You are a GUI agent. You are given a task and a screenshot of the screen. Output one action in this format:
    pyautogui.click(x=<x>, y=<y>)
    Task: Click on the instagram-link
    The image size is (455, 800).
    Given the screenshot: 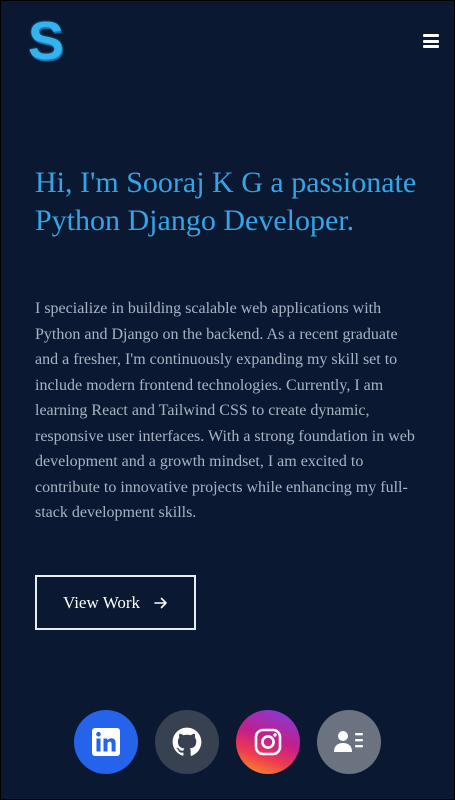 What is the action you would take?
    pyautogui.click(x=268, y=742)
    